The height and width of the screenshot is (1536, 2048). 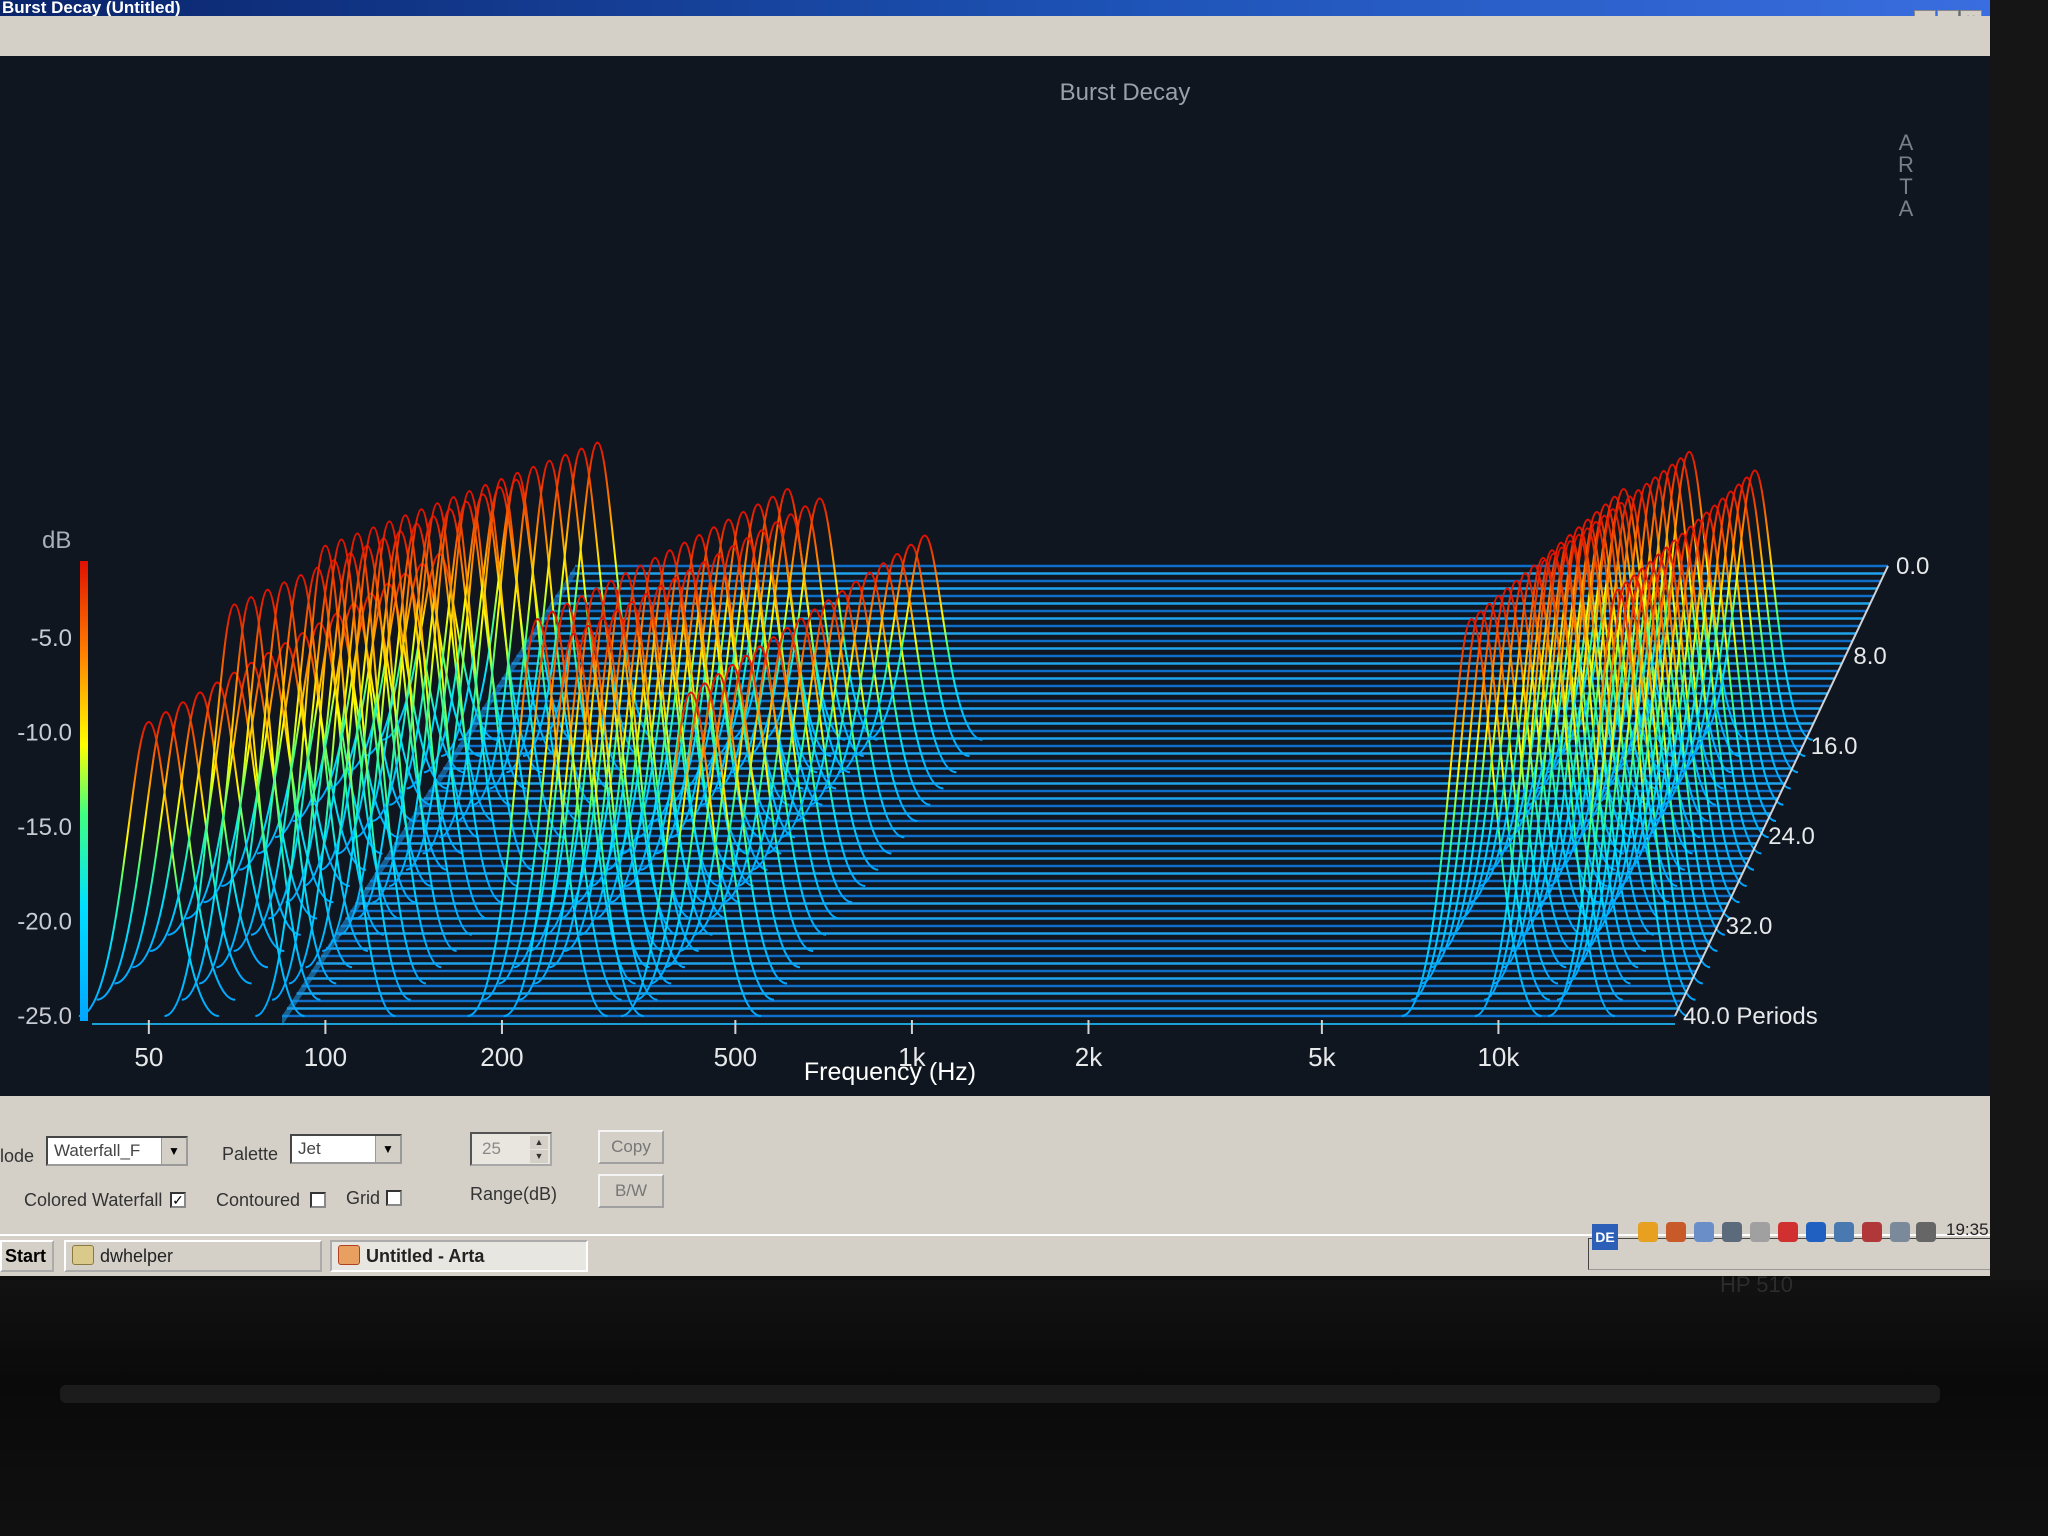 What do you see at coordinates (631, 1147) in the screenshot?
I see `copy-button: Copy` at bounding box center [631, 1147].